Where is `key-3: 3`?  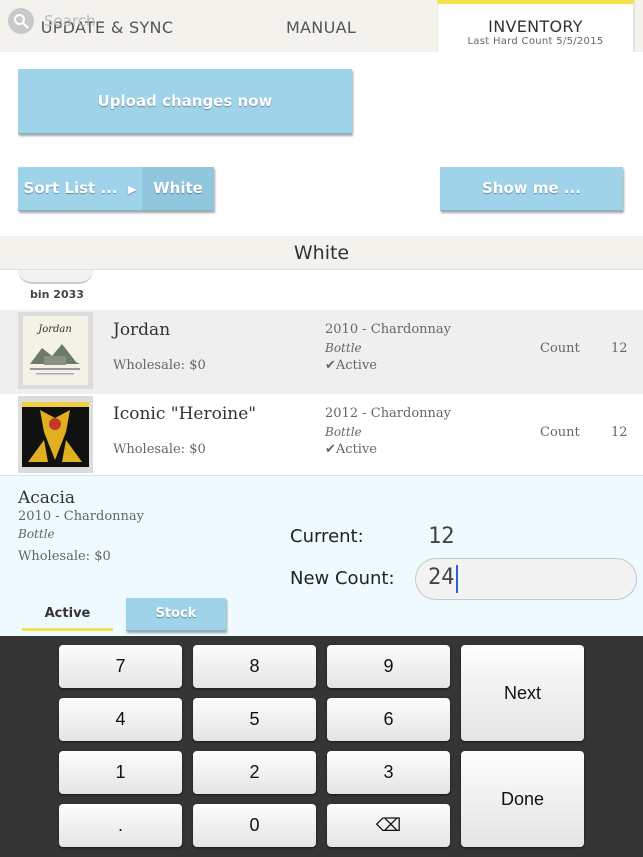
key-3: 3 is located at coordinates (388, 772).